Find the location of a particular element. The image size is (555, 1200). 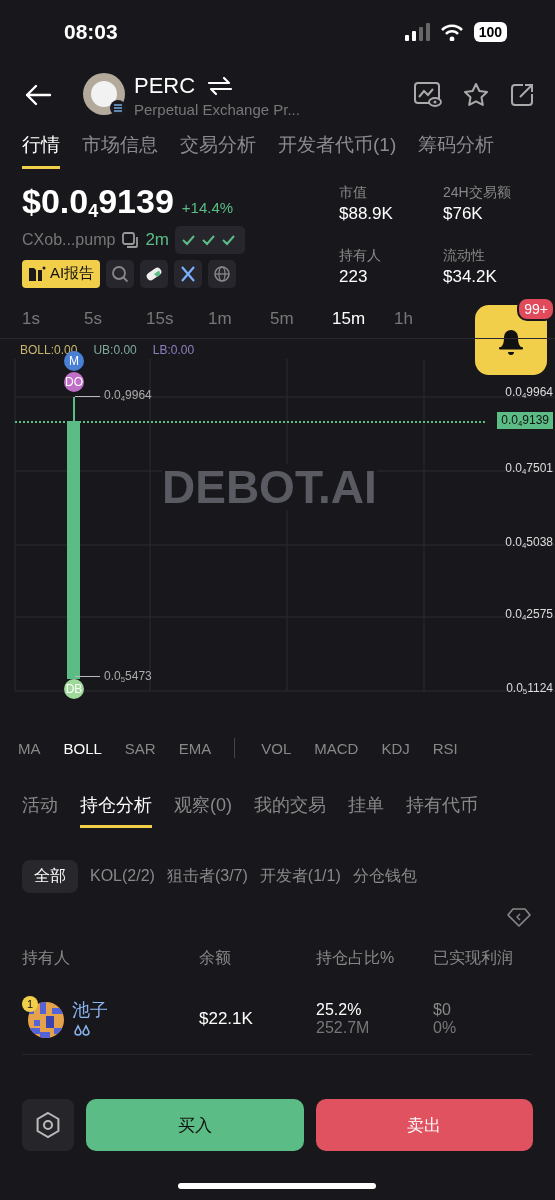

timeframe-tab: 1s is located at coordinates (43, 319).